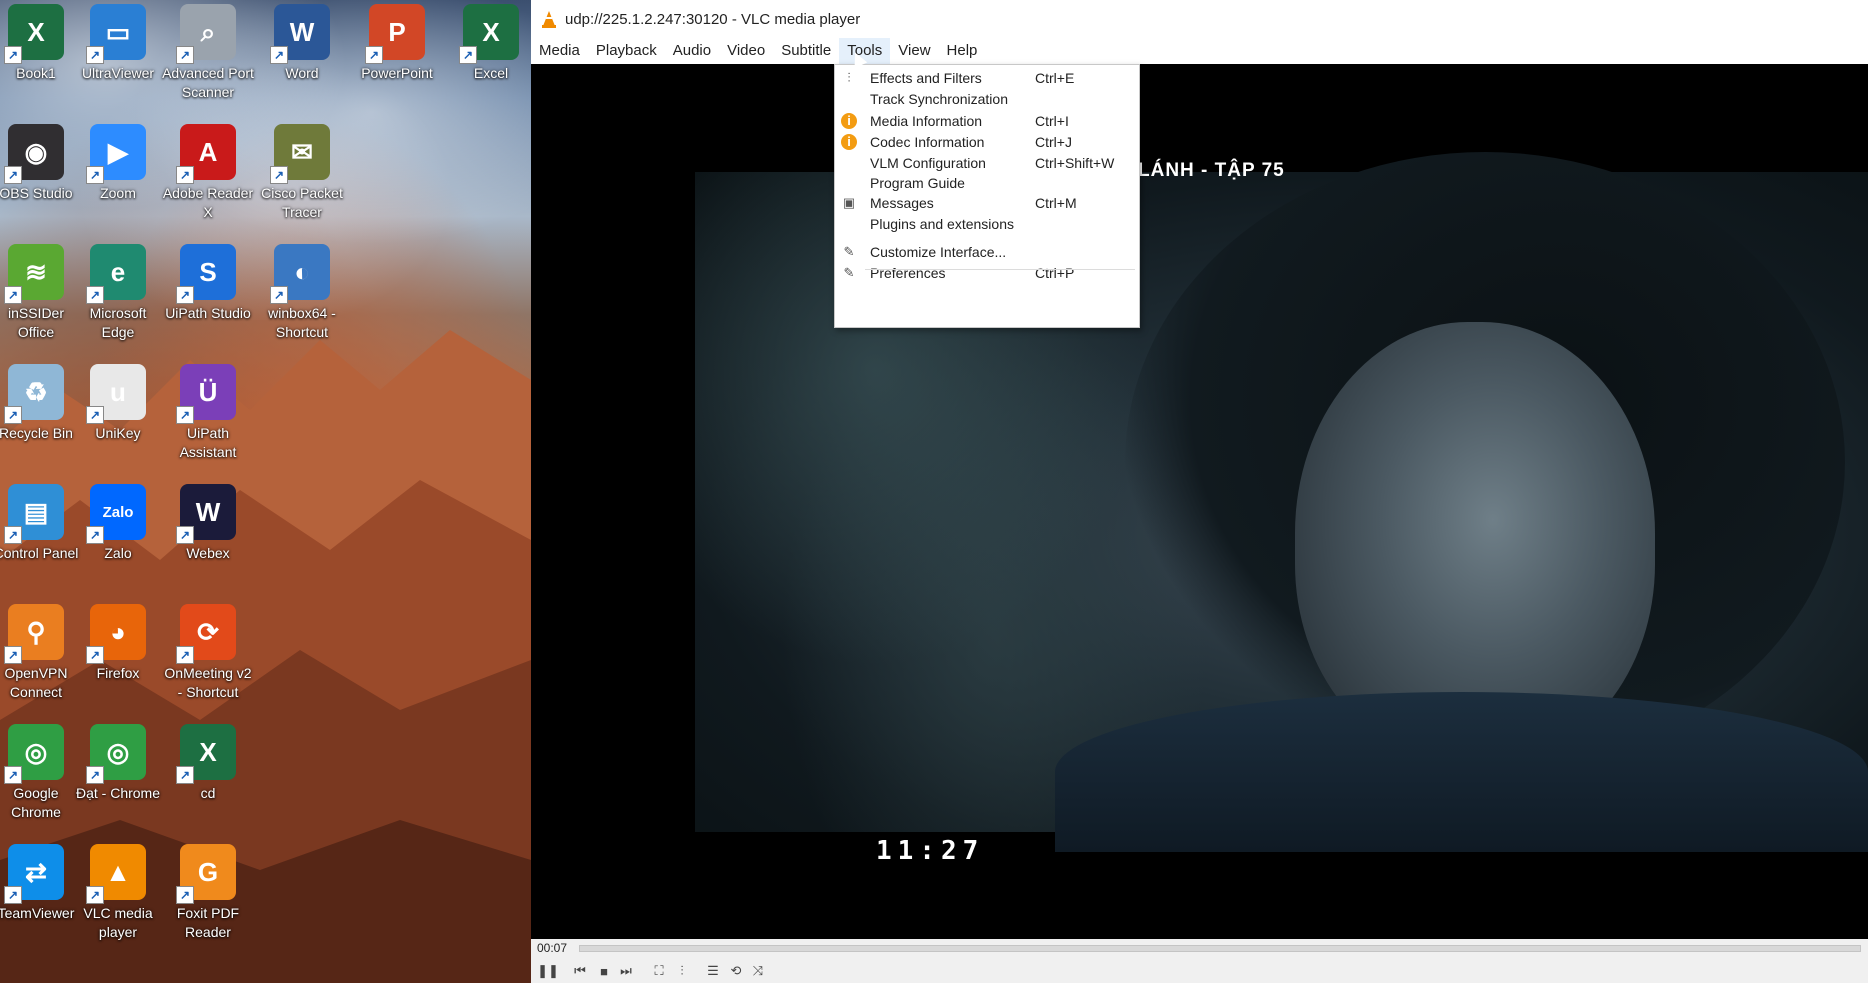 The width and height of the screenshot is (1868, 983). What do you see at coordinates (917, 183) in the screenshot?
I see `menu-item-label: Program Guide` at bounding box center [917, 183].